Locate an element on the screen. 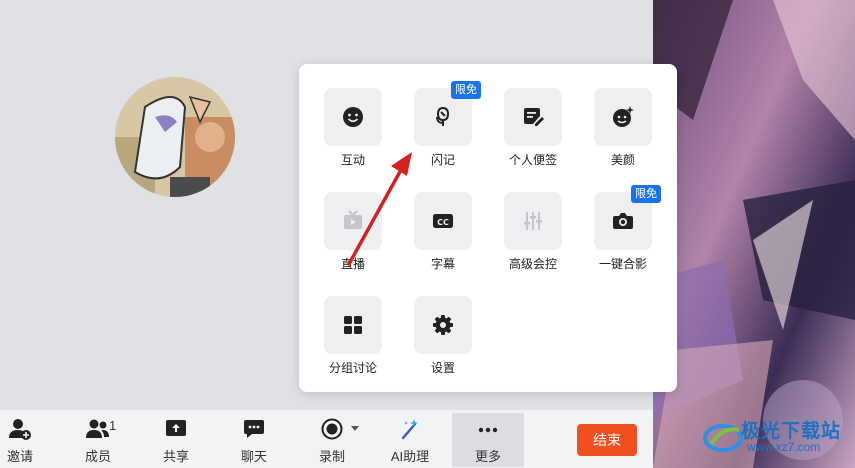 This screenshot has height=468, width=855. tile-breakout-rooms-button is located at coordinates (353, 325).